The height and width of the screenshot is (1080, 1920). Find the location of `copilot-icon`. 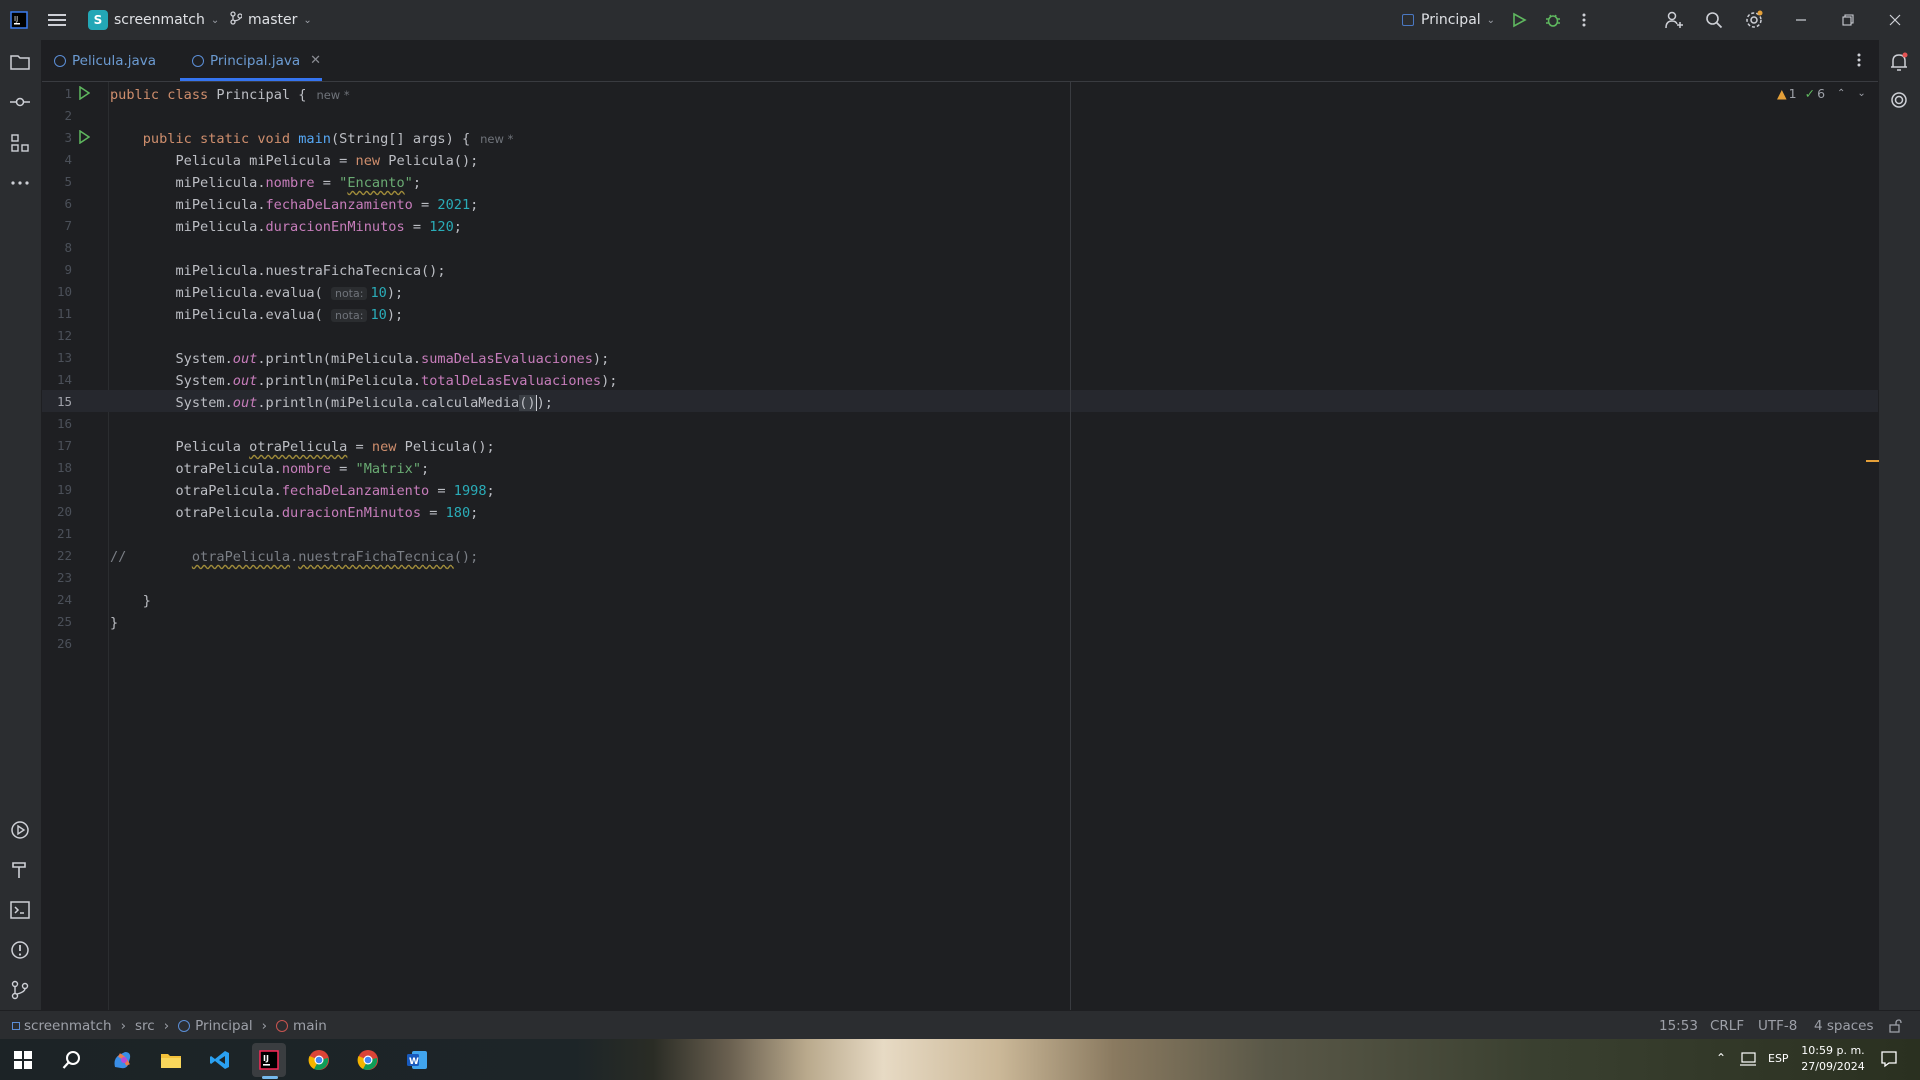

copilot-icon is located at coordinates (122, 1060).